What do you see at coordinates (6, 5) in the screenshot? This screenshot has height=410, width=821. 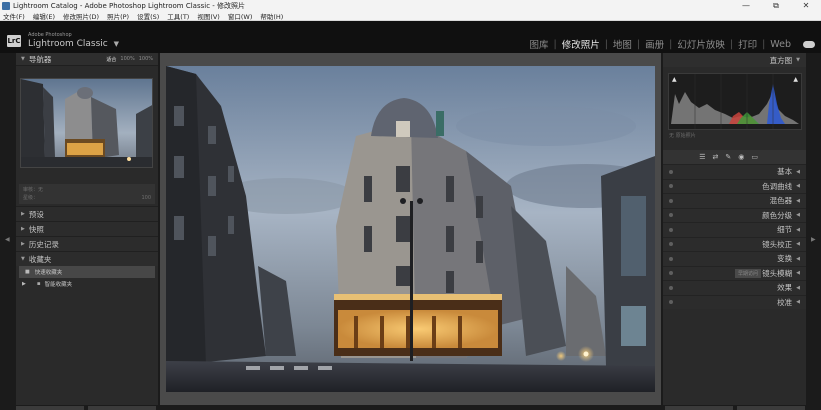 I see `app-icon` at bounding box center [6, 5].